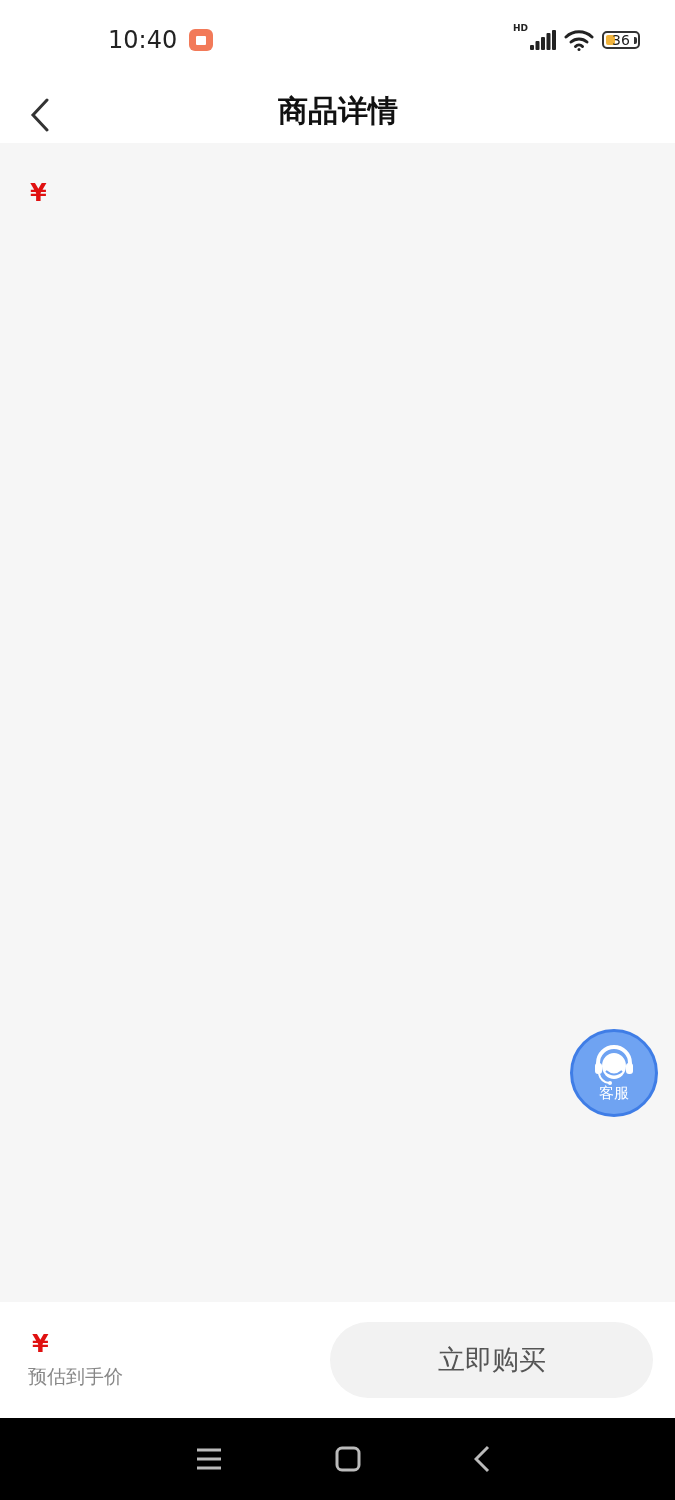  Describe the element at coordinates (337, 111) in the screenshot. I see `page-title: 商品详情` at that location.